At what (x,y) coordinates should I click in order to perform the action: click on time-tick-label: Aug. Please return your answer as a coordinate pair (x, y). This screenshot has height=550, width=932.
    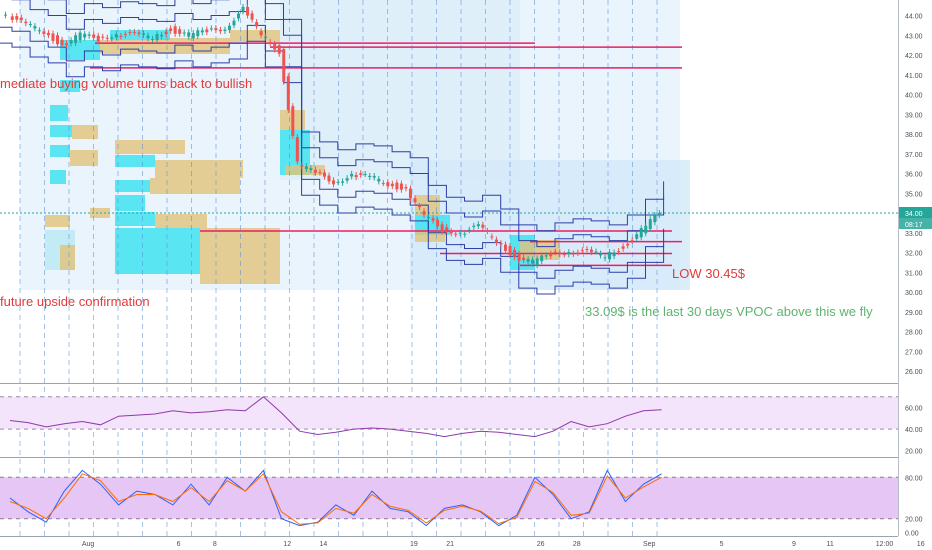
    Looking at the image, I should click on (88, 544).